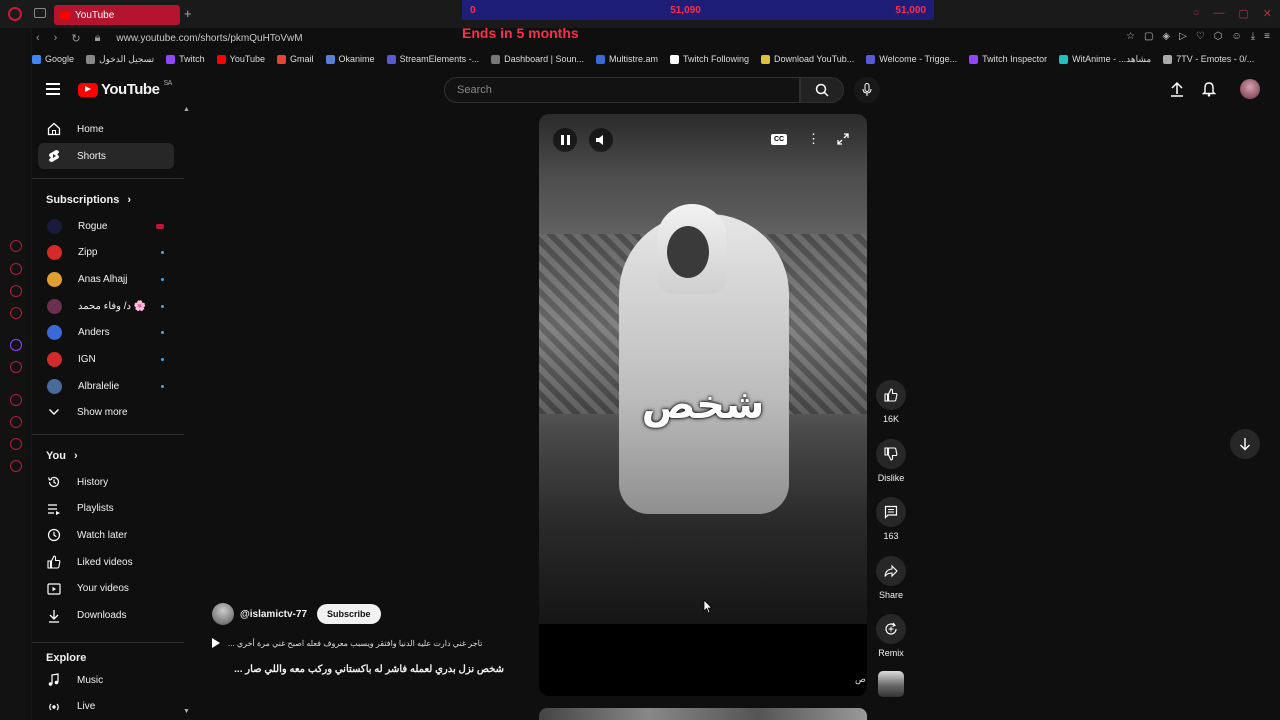  I want to click on account-avatar, so click(1250, 89).